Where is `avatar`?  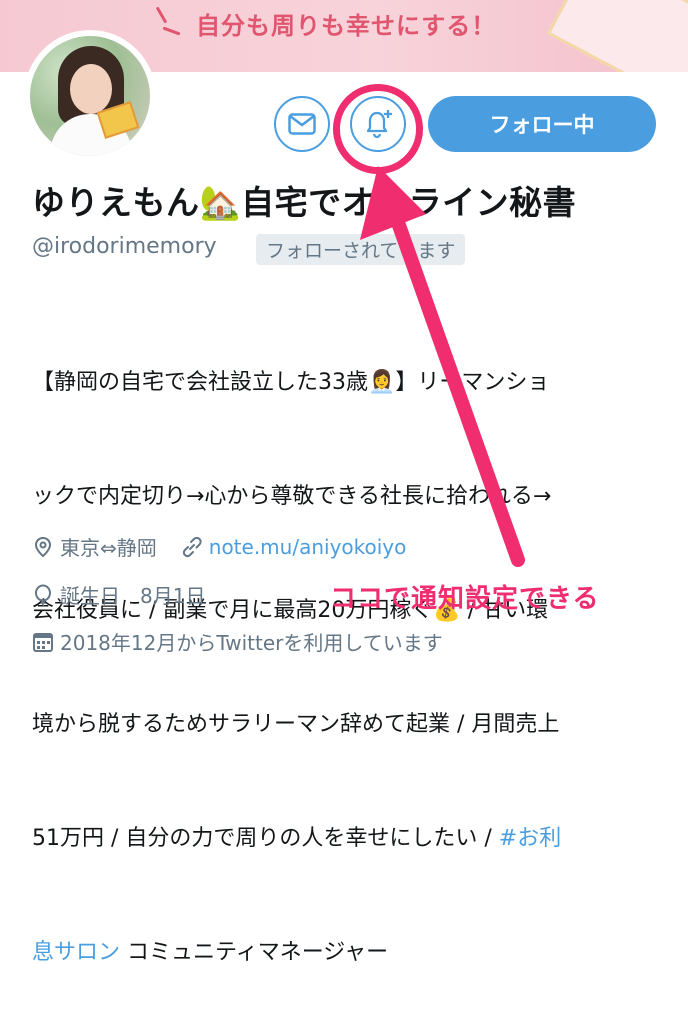
avatar is located at coordinates (90, 96).